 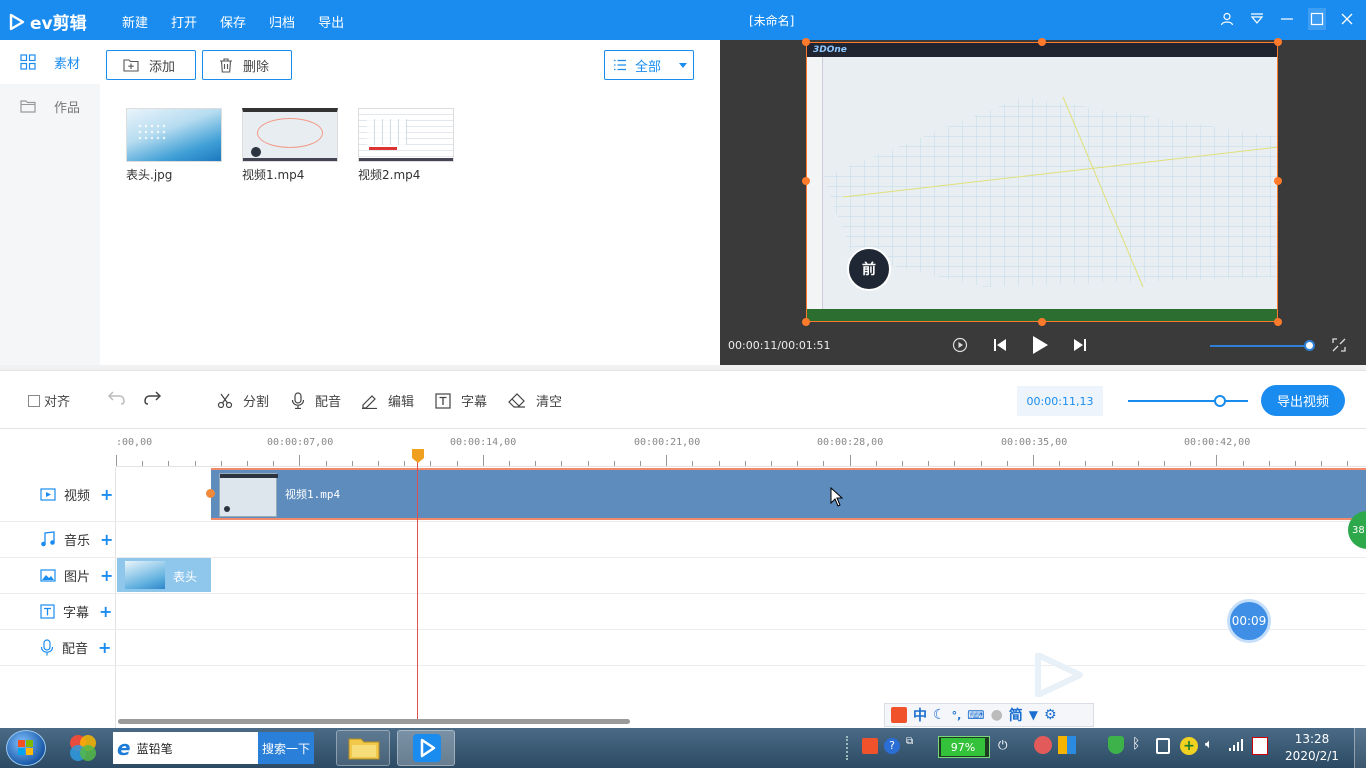 What do you see at coordinates (1008, 746) in the screenshot?
I see `power-plug-icon: ⏻` at bounding box center [1008, 746].